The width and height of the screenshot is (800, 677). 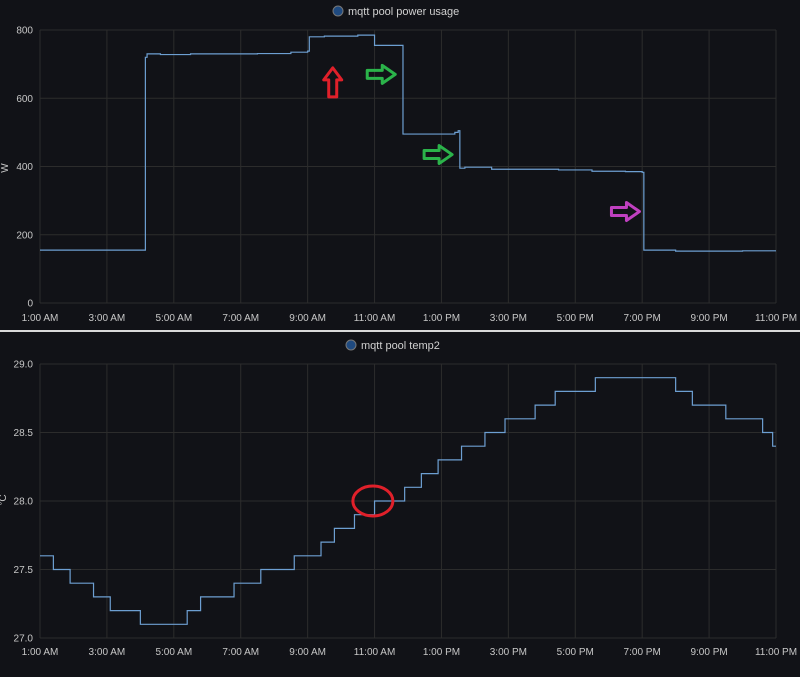 What do you see at coordinates (338, 11) in the screenshot?
I see `power-legend-marker` at bounding box center [338, 11].